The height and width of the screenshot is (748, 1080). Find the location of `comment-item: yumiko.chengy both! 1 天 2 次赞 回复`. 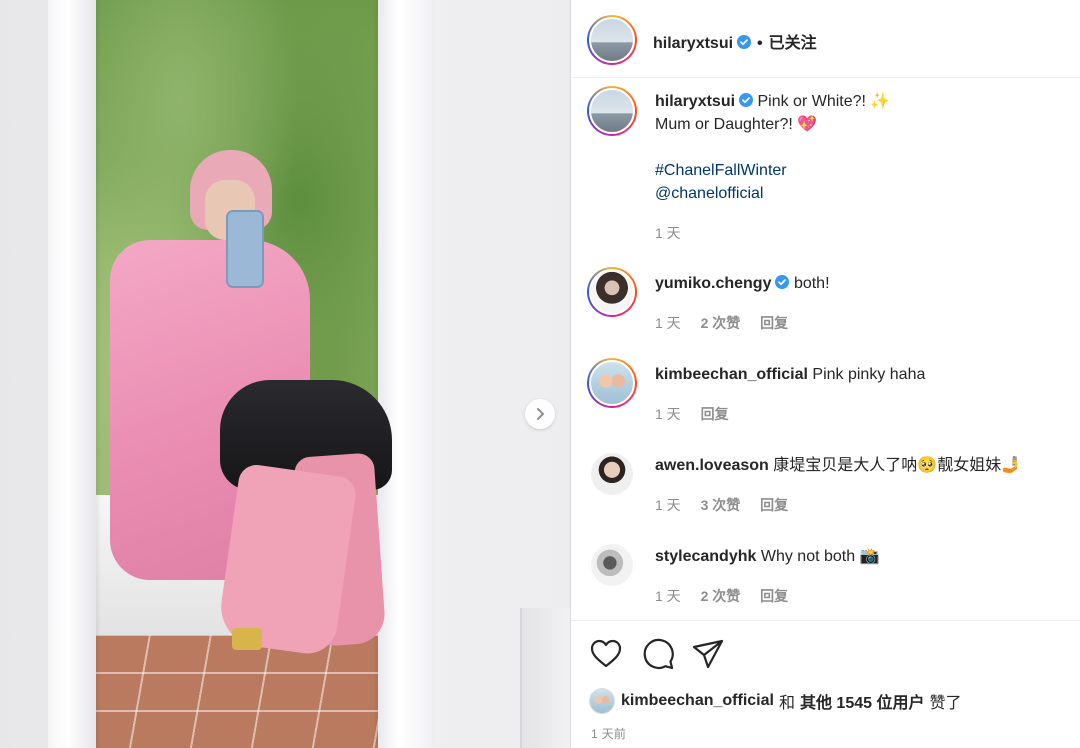

comment-item: yumiko.chengy both! 1 天 2 次赞 回复 is located at coordinates (825, 306).